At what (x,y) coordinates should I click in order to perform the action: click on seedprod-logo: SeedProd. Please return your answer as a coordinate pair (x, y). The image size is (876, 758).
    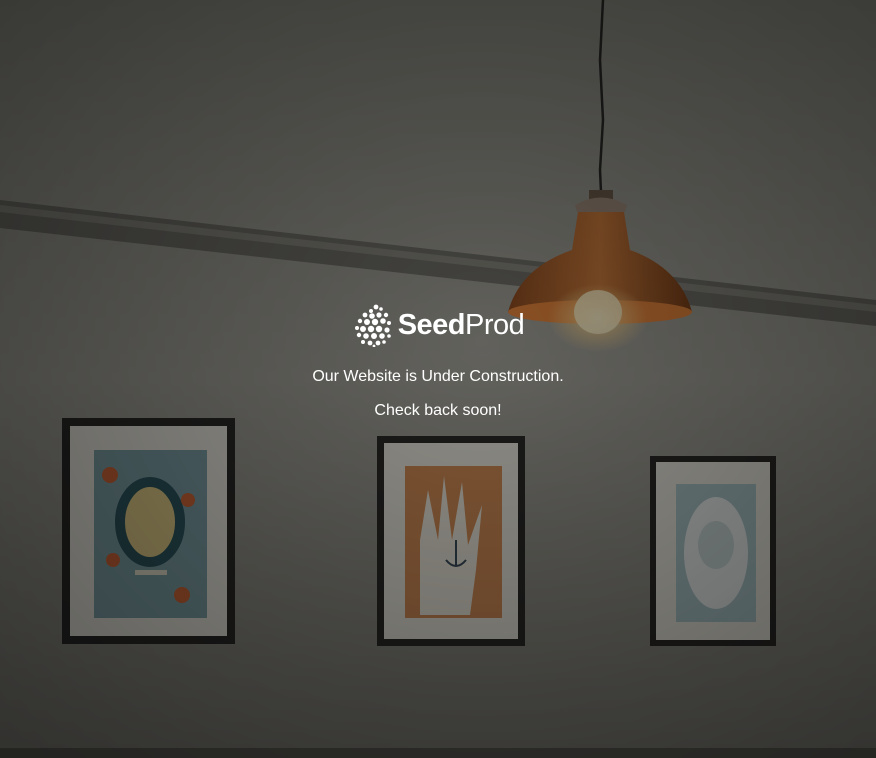
    Looking at the image, I should click on (438, 325).